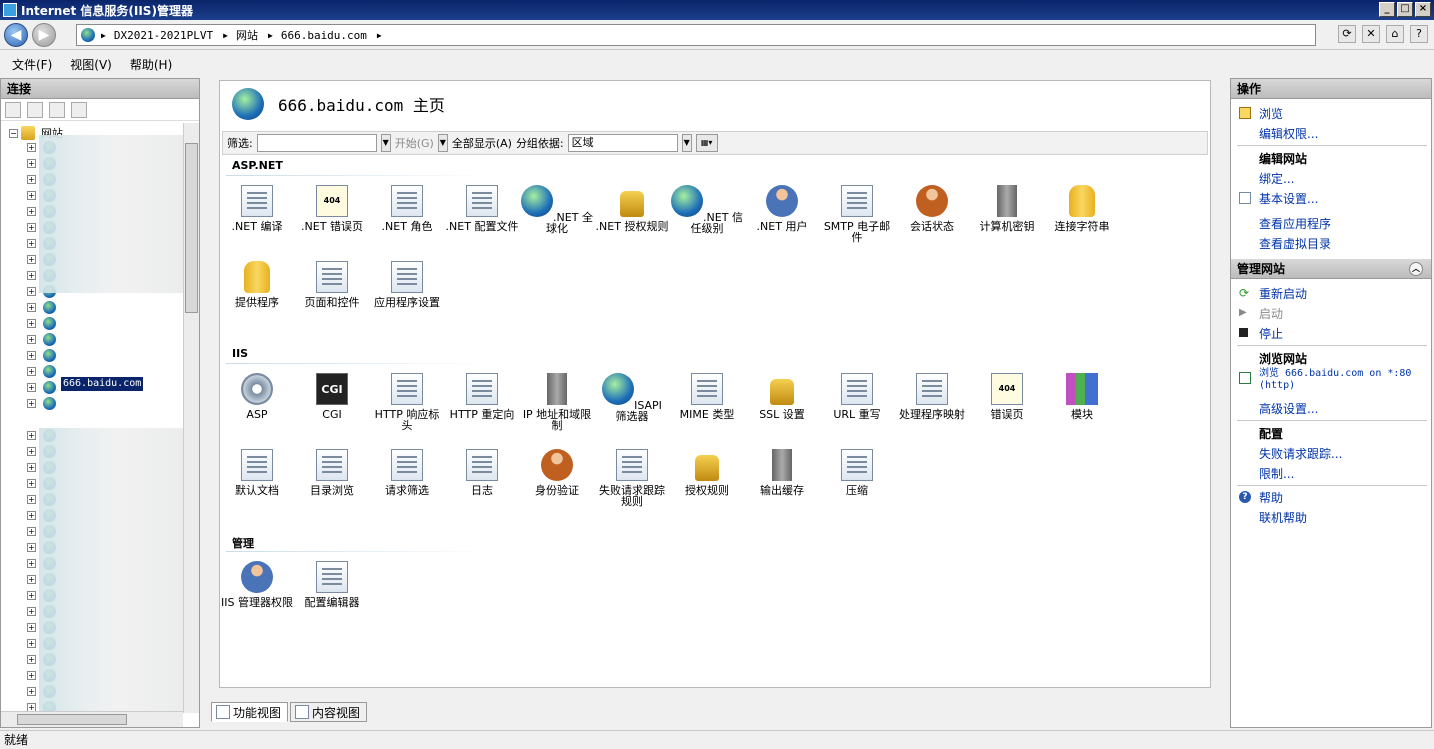 This screenshot has width=1434, height=749. I want to click on menu-file: 文件(F), so click(32, 64).